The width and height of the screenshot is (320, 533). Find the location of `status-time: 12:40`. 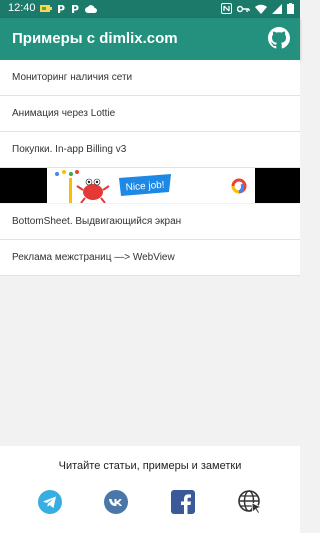

status-time: 12:40 is located at coordinates (22, 8).